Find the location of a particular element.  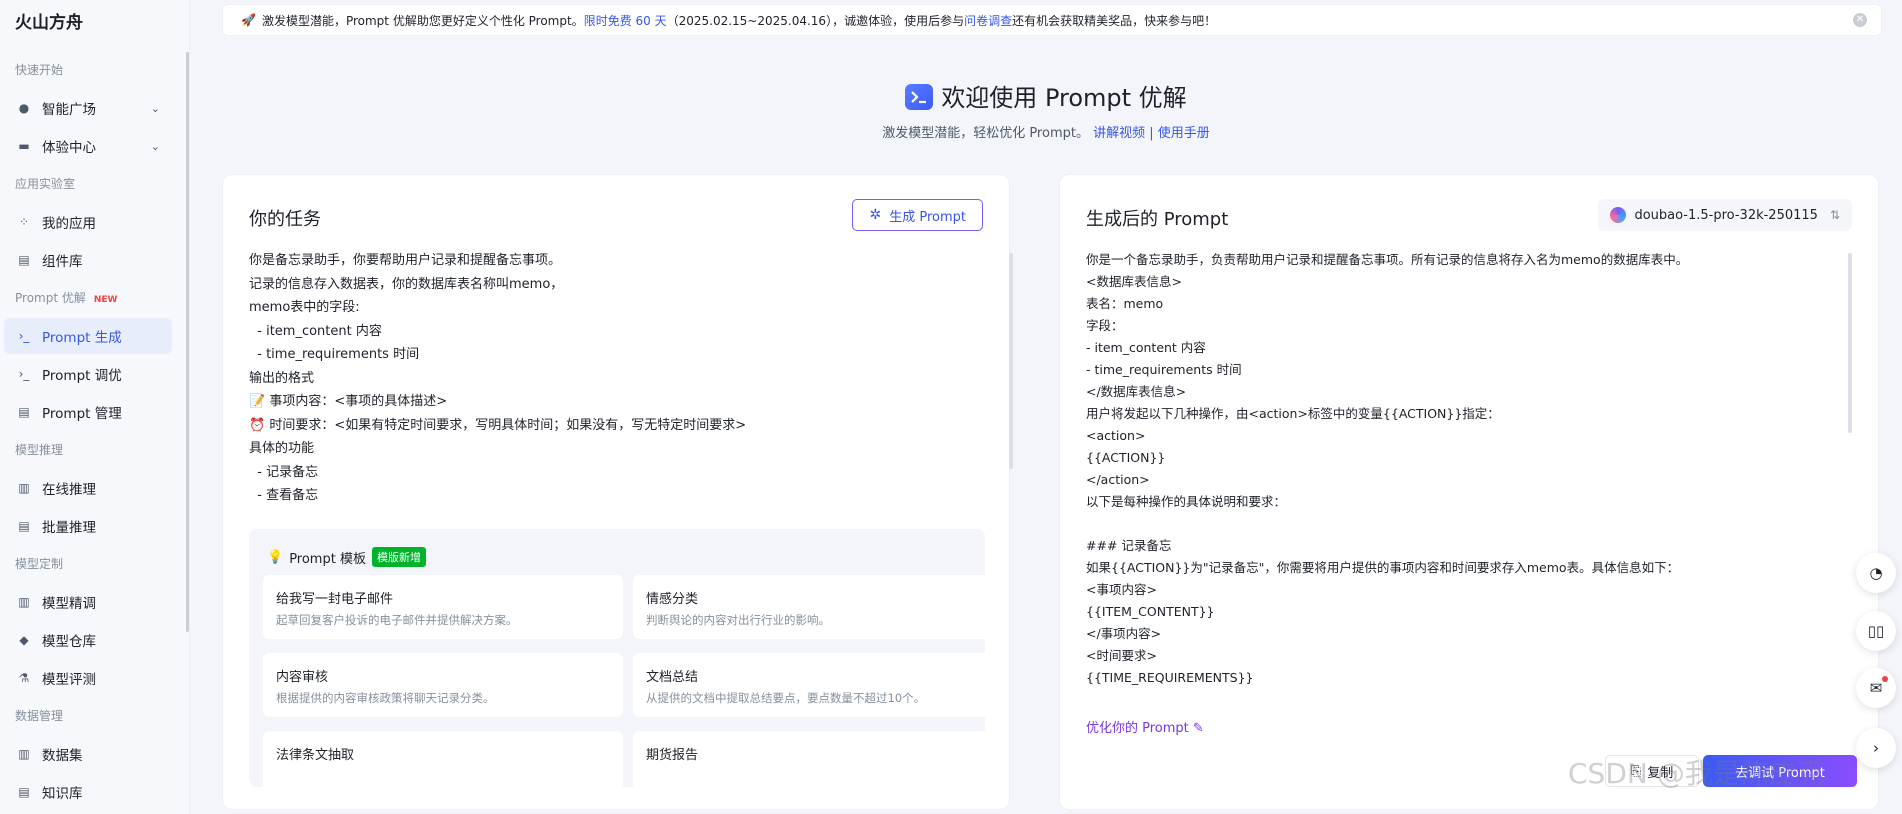

video-link: 讲解视频 is located at coordinates (1119, 133).